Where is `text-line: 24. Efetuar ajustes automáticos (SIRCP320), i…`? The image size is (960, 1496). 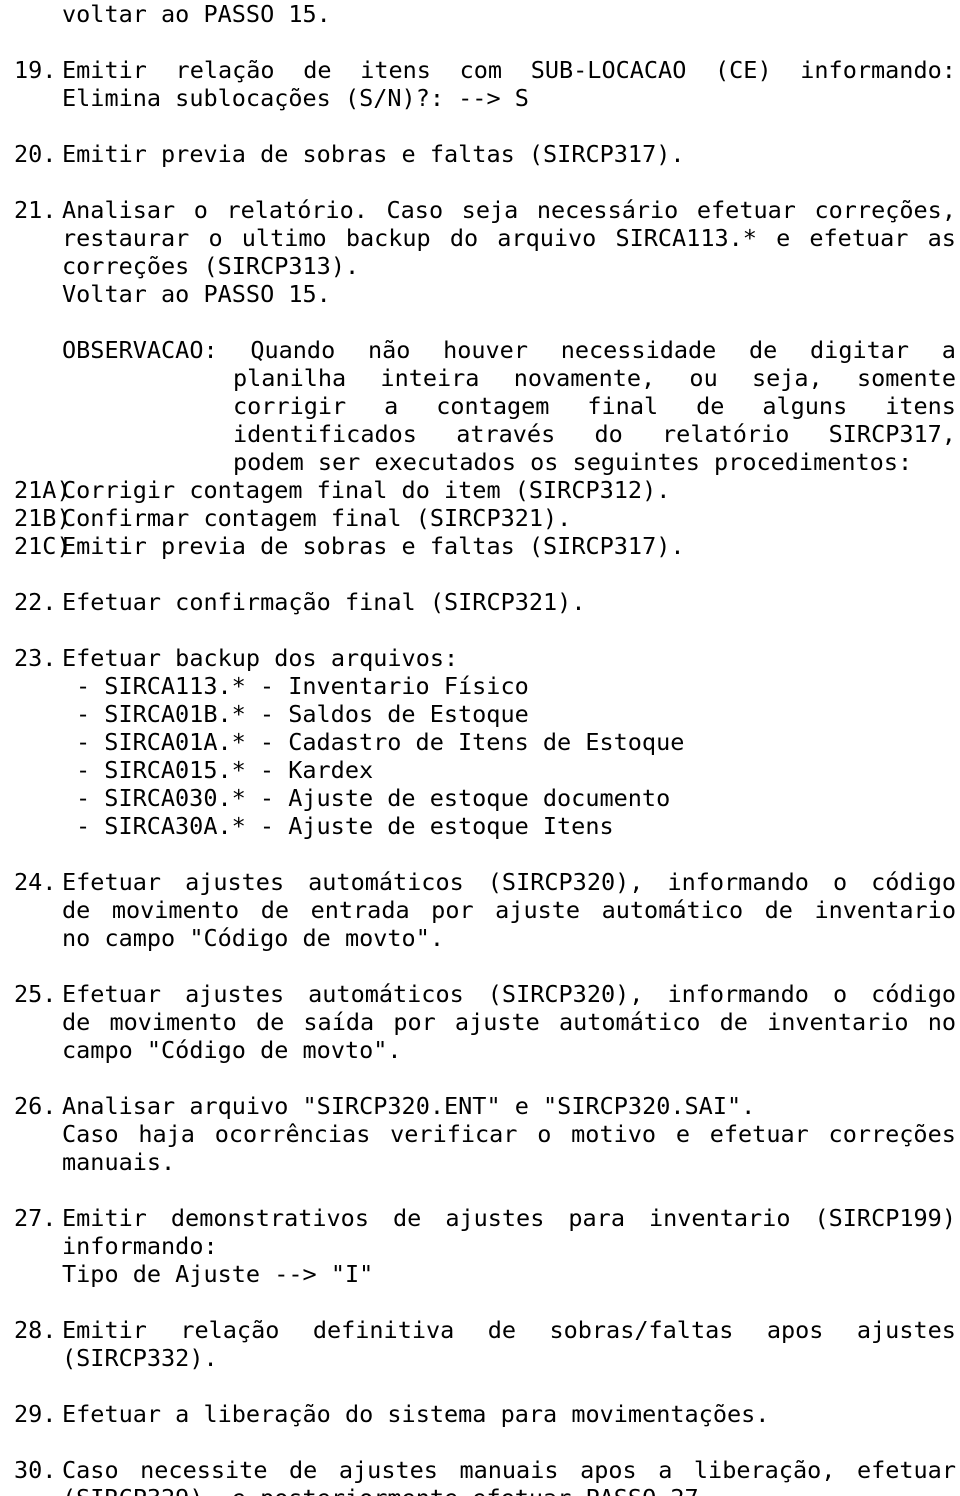
text-line: 24. Efetuar ajustes automáticos (SIRCP320), i… is located at coordinates (485, 882).